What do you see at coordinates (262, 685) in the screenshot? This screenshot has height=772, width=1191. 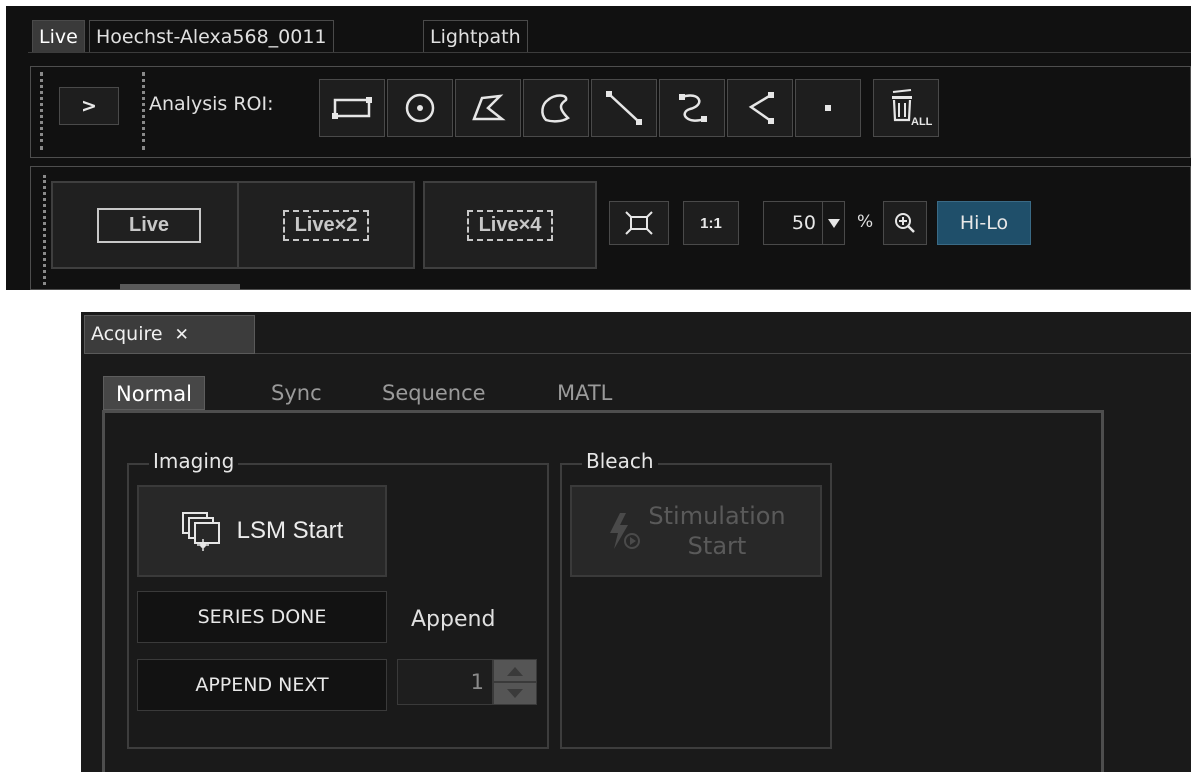 I see `append-next-button: APPEND NEXT` at bounding box center [262, 685].